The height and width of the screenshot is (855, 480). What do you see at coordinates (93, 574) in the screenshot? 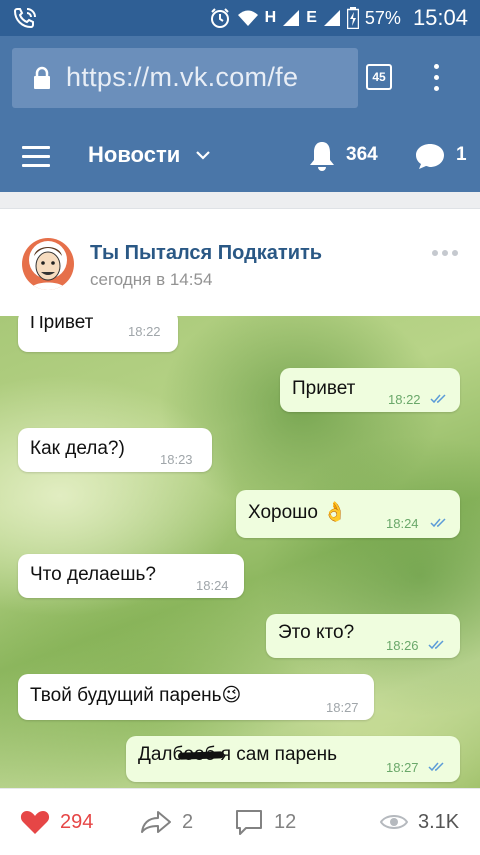
I see `message-text: Что делаешь?` at bounding box center [93, 574].